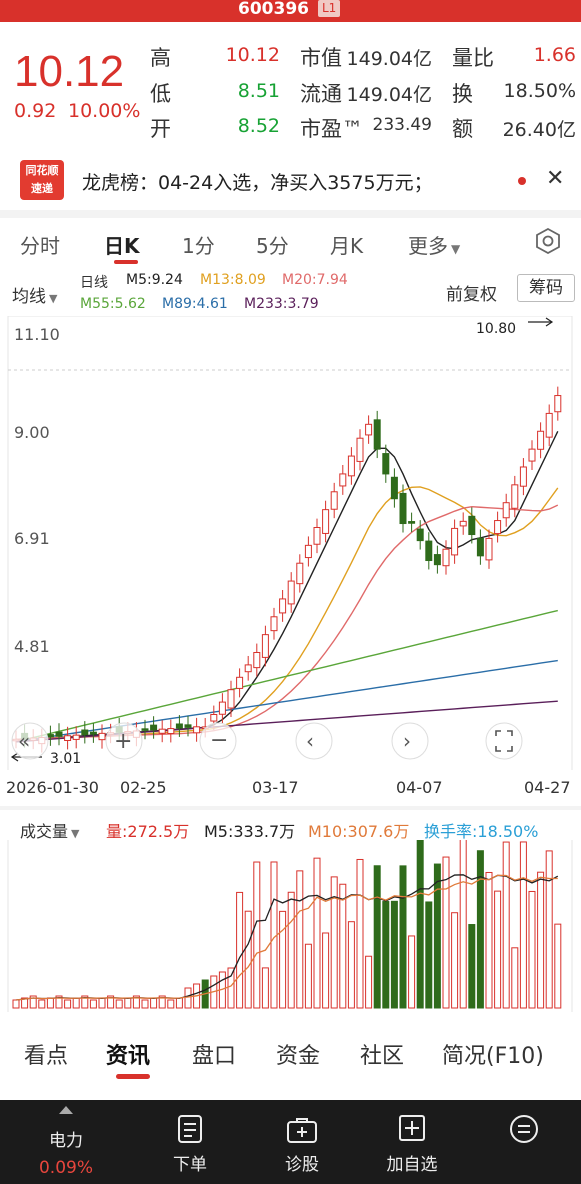 Image resolution: width=581 pixels, height=1184 pixels. What do you see at coordinates (471, 292) in the screenshot?
I see `adjust-mode: 前复权` at bounding box center [471, 292].